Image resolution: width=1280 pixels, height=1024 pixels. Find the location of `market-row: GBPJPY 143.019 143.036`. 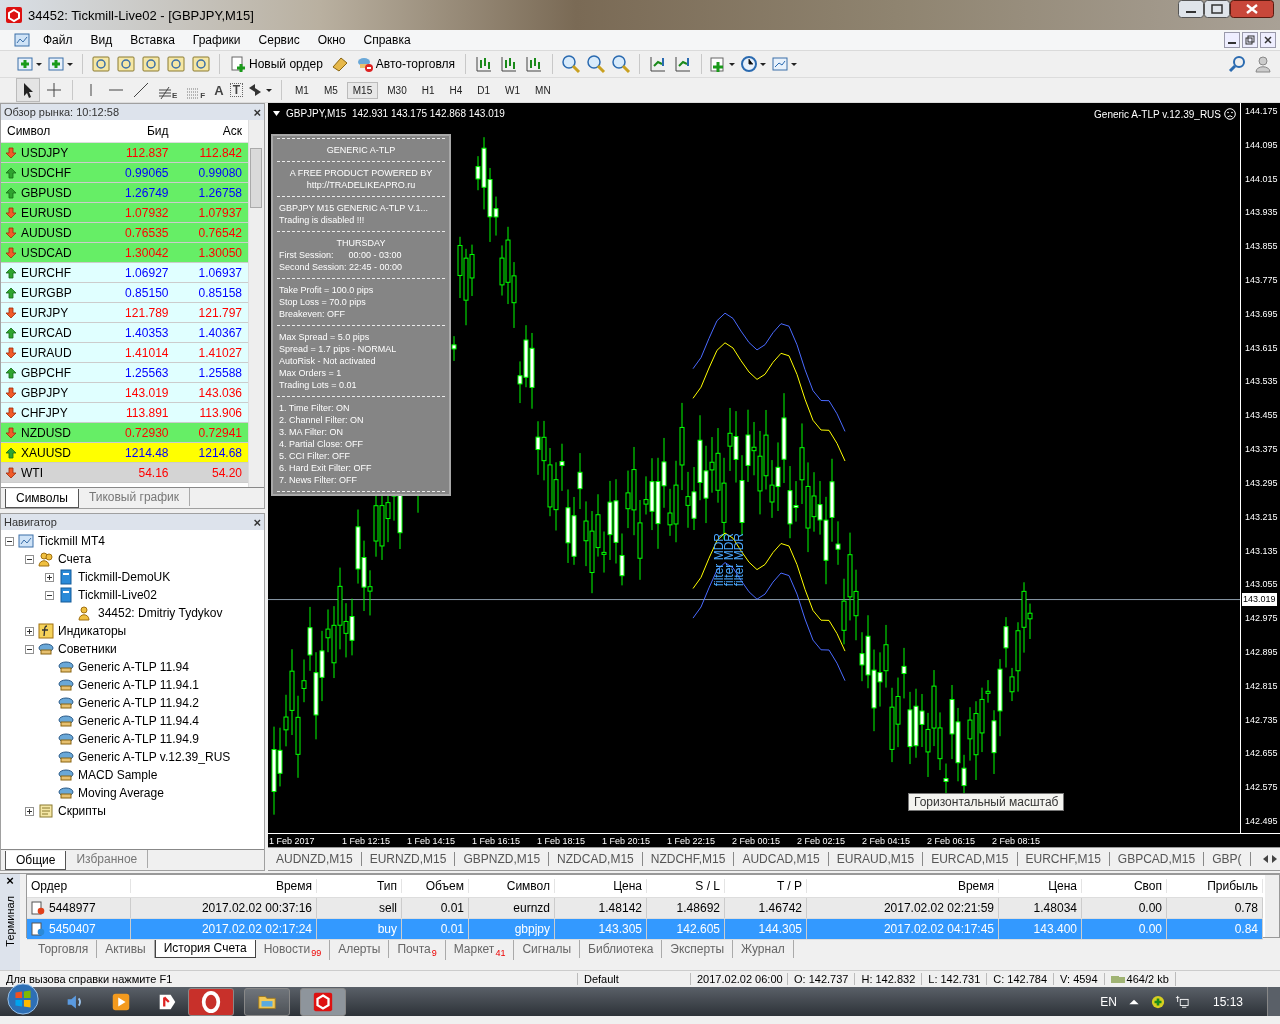

market-row: GBPJPY 143.019 143.036 is located at coordinates (124, 393).